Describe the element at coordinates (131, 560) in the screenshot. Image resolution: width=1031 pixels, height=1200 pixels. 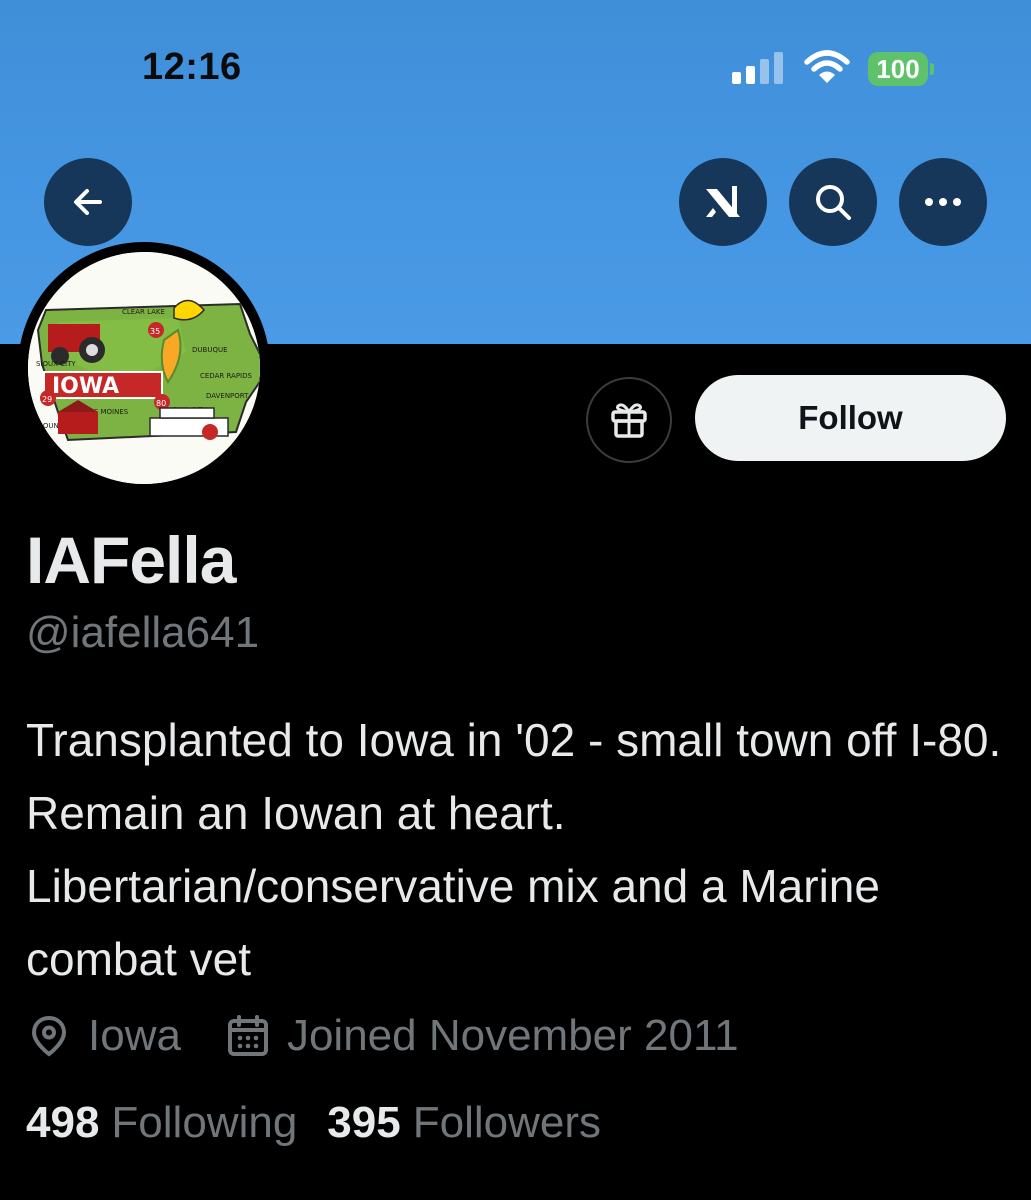
I see `profile-display-name: IAFella` at that location.